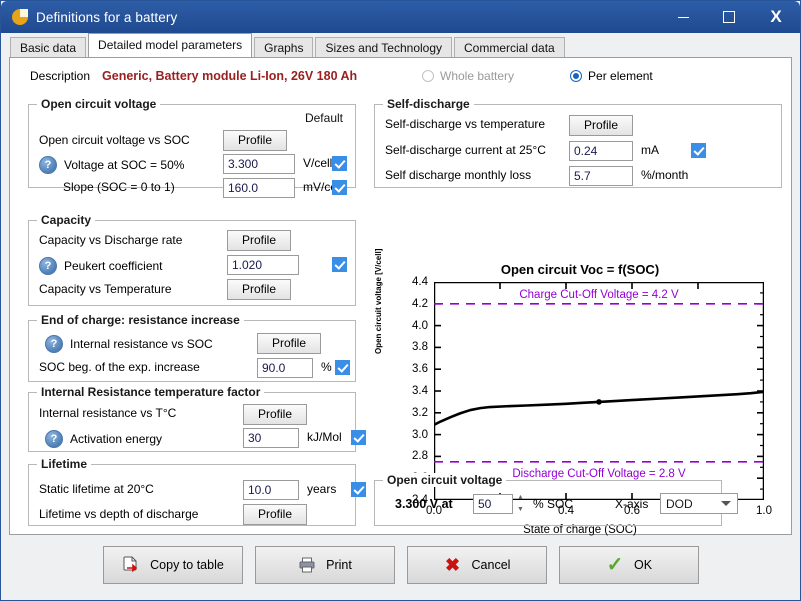 This screenshot has width=801, height=601. What do you see at coordinates (114, 140) in the screenshot?
I see `ocv-vs-soc-label: Open circuit voltage vs SOC` at bounding box center [114, 140].